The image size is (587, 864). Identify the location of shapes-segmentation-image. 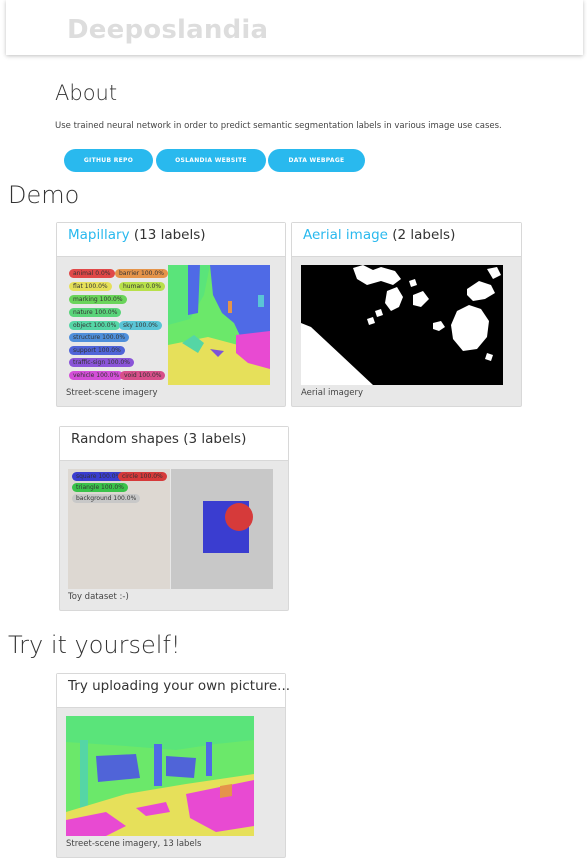
(222, 529).